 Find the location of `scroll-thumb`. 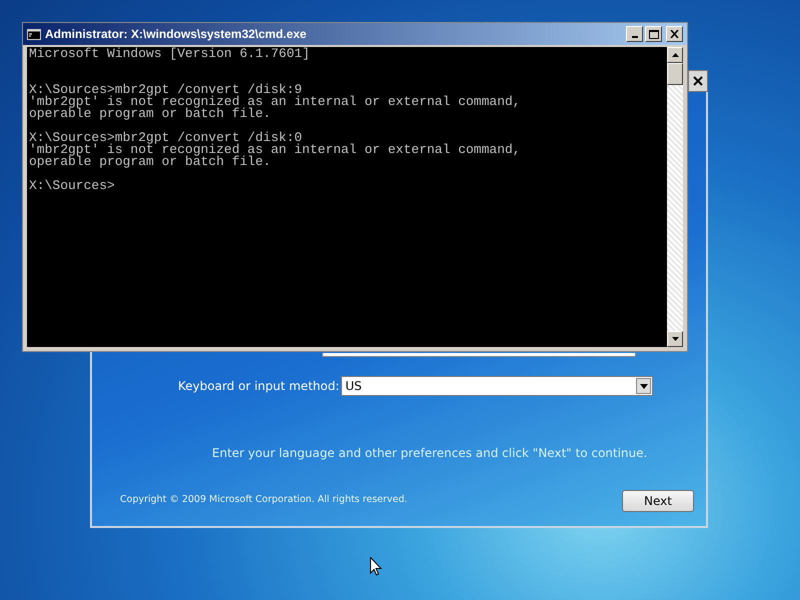

scroll-thumb is located at coordinates (675, 74).